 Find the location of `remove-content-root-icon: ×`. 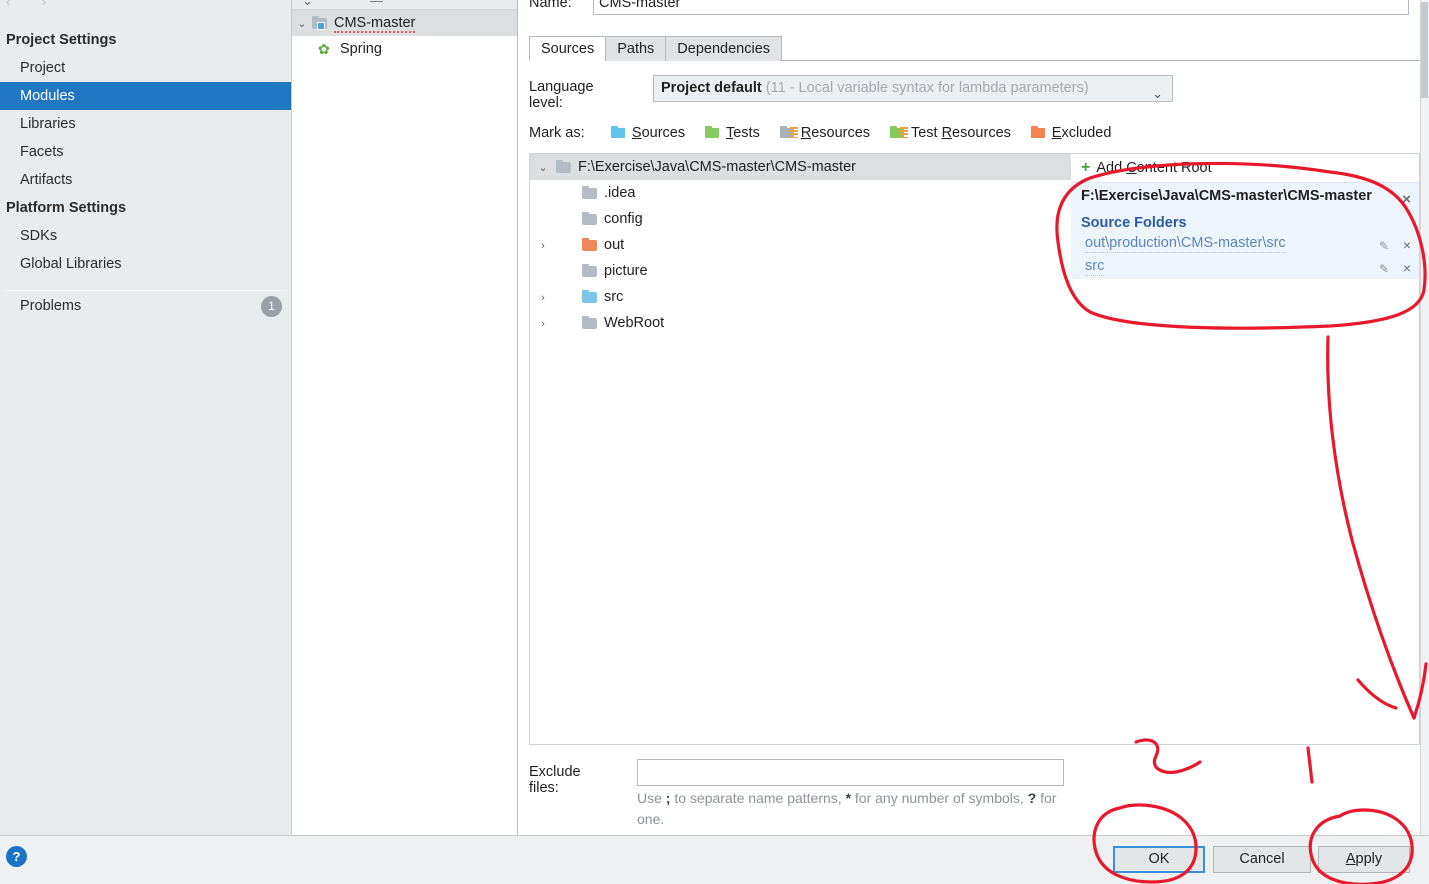

remove-content-root-icon: × is located at coordinates (1406, 200).